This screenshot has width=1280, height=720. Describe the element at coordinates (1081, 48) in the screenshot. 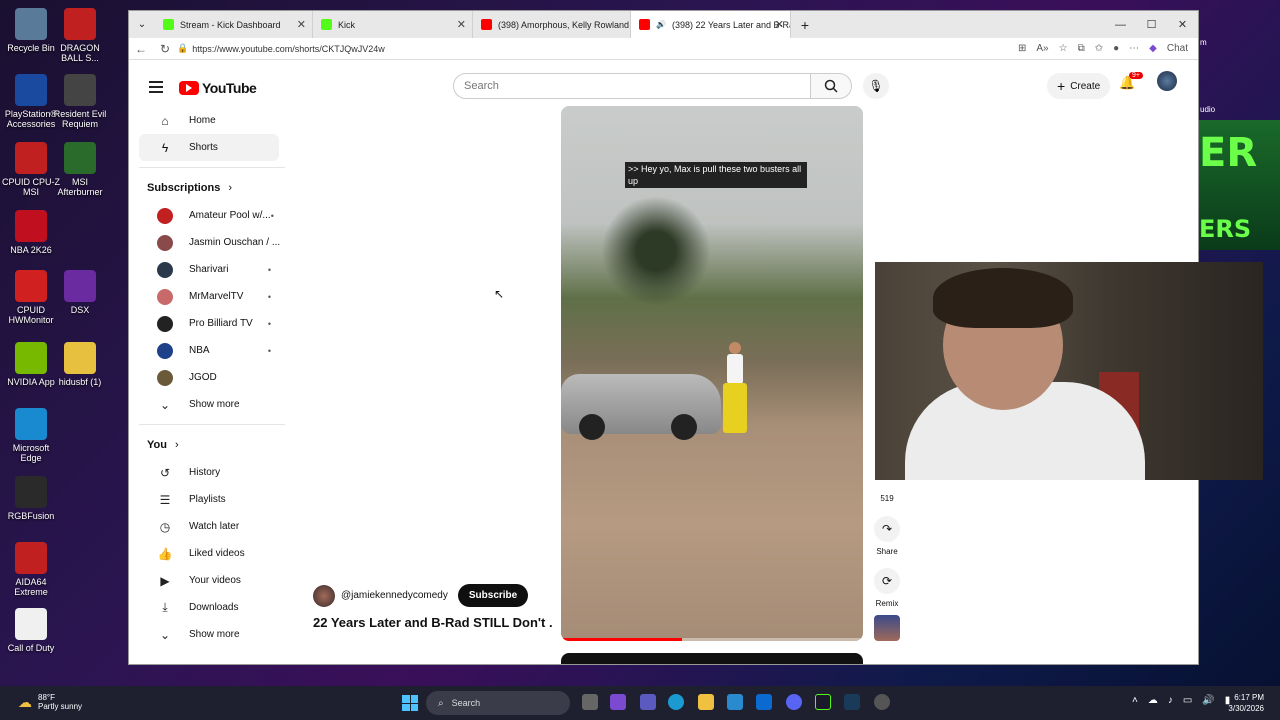

I see `extensions-icon: ⧉` at that location.